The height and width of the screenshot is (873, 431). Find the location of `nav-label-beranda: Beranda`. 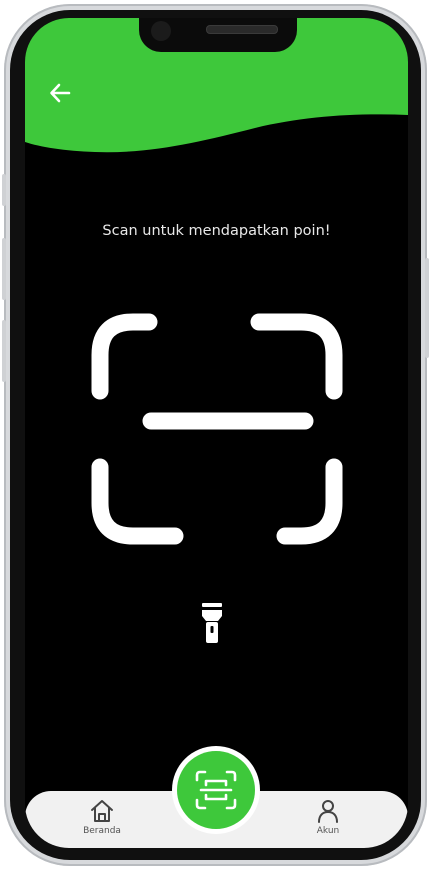

nav-label-beranda: Beranda is located at coordinates (102, 831).